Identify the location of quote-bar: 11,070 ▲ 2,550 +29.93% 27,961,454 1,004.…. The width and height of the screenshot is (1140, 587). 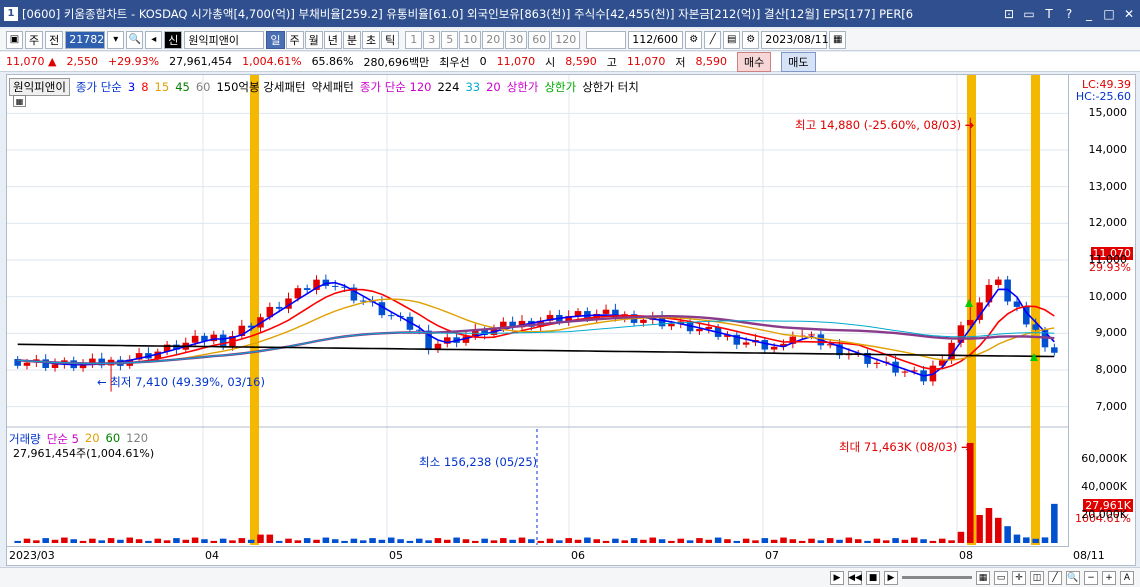
(570, 61).